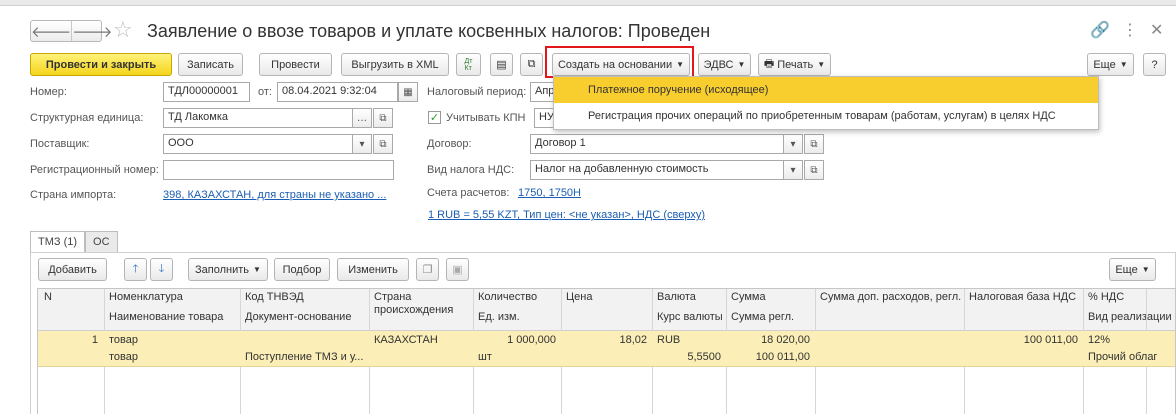 This screenshot has height=414, width=1176. Describe the element at coordinates (785, 340) in the screenshot. I see `cell-sum: 18 020,00` at that location.